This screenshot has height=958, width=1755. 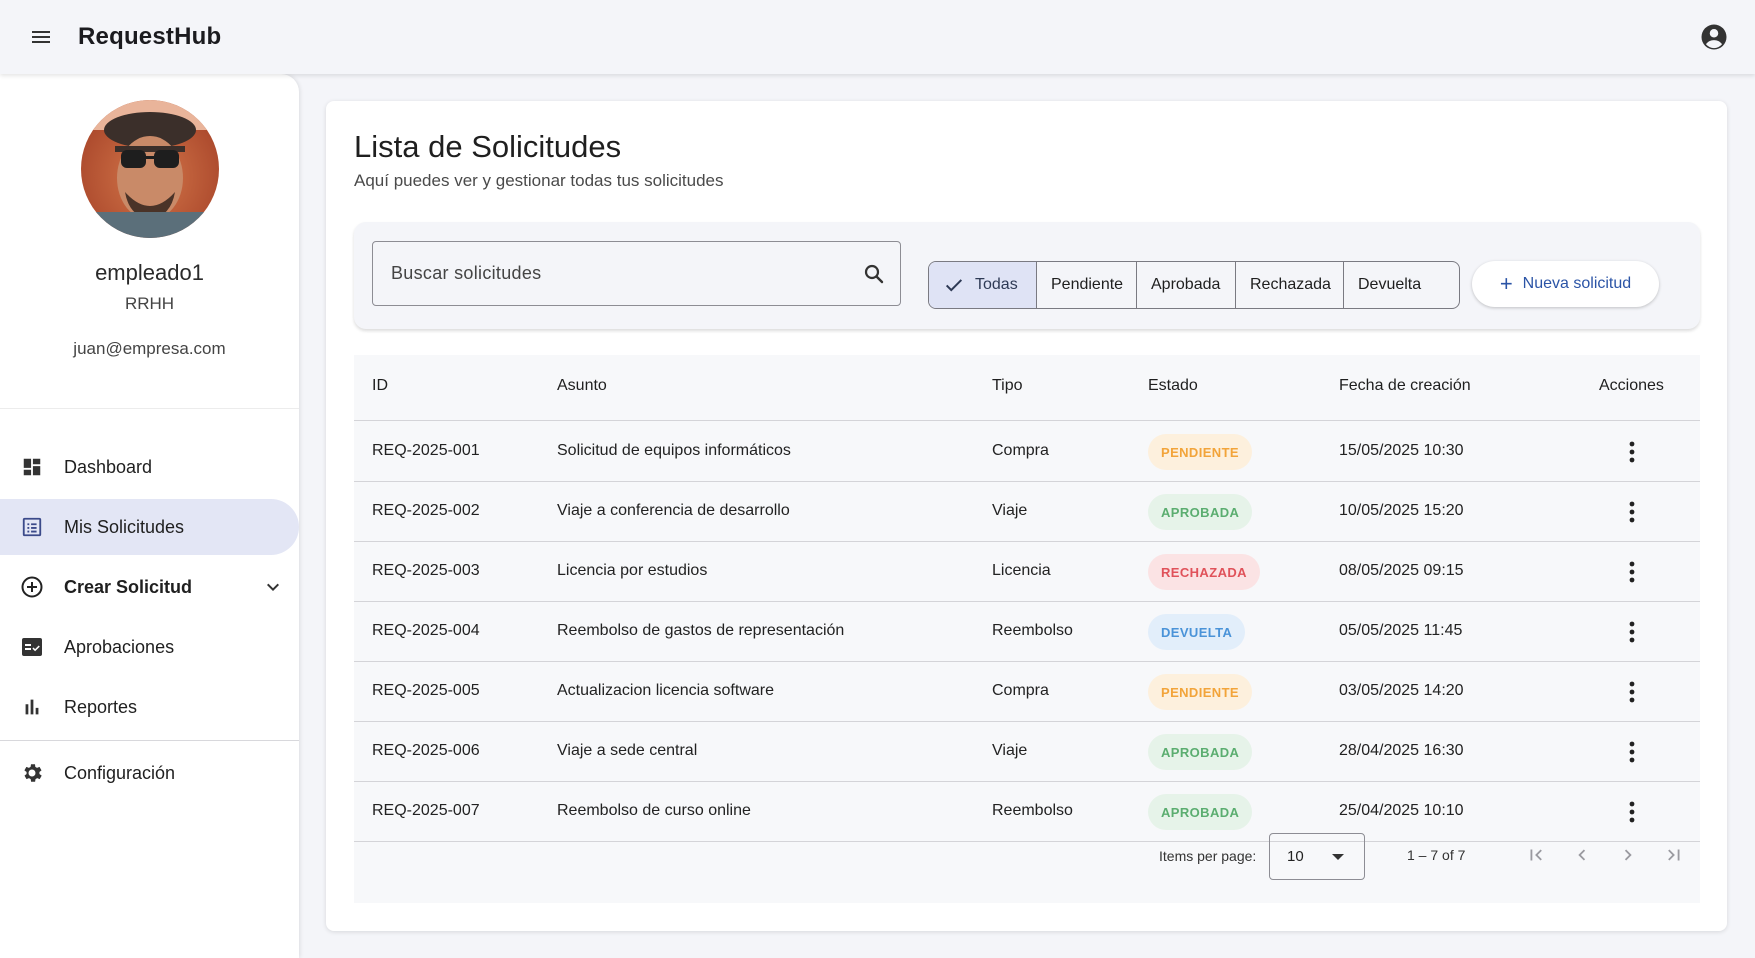 What do you see at coordinates (108, 466) in the screenshot?
I see `nav-item-label: Dashboard` at bounding box center [108, 466].